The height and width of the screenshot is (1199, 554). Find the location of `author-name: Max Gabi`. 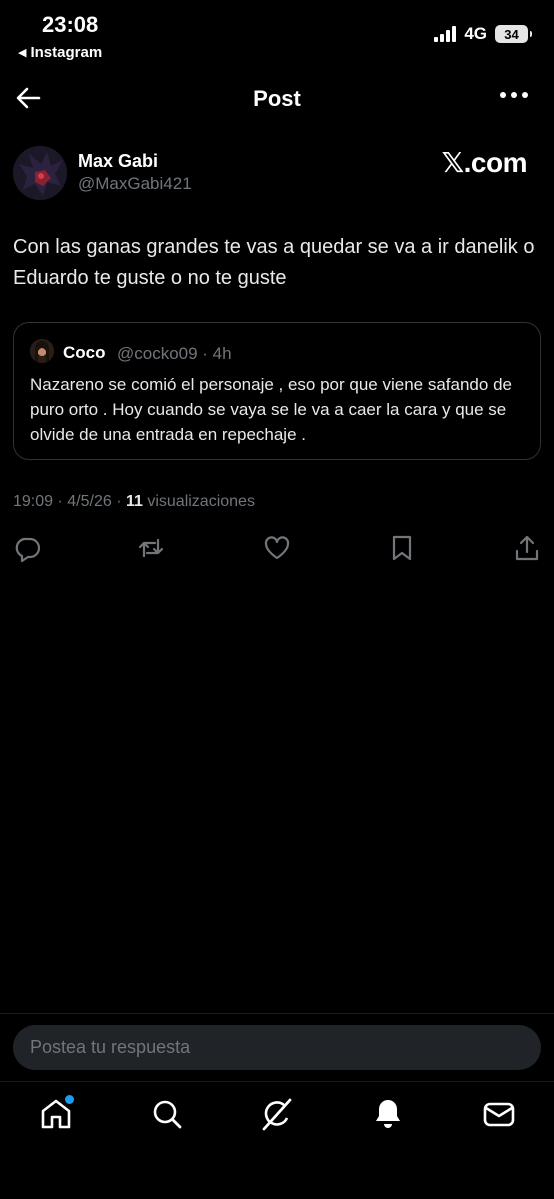

author-name: Max Gabi is located at coordinates (118, 161).